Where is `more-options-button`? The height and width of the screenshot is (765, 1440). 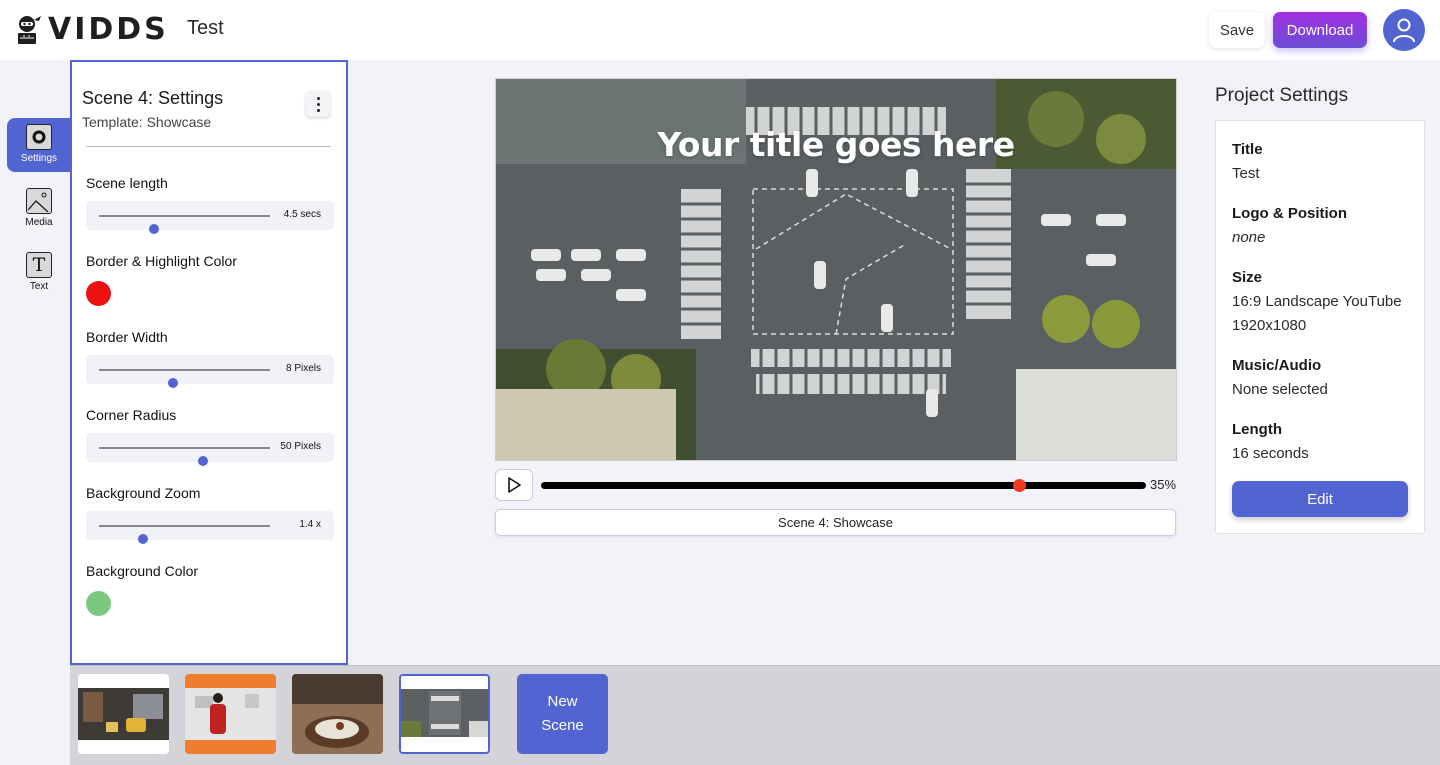
more-options-button is located at coordinates (318, 104).